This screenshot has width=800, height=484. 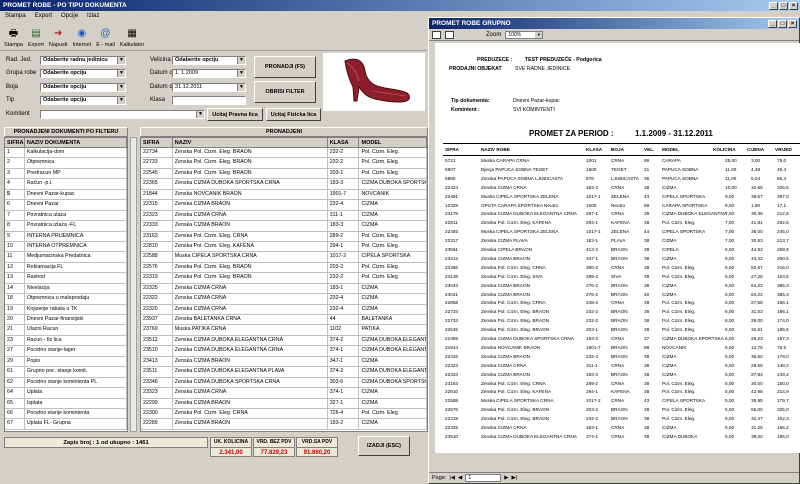 I want to click on table-row: 22289 Zenska CIZMA BRAON 183-2 CIZMA, so click(x=284, y=424).